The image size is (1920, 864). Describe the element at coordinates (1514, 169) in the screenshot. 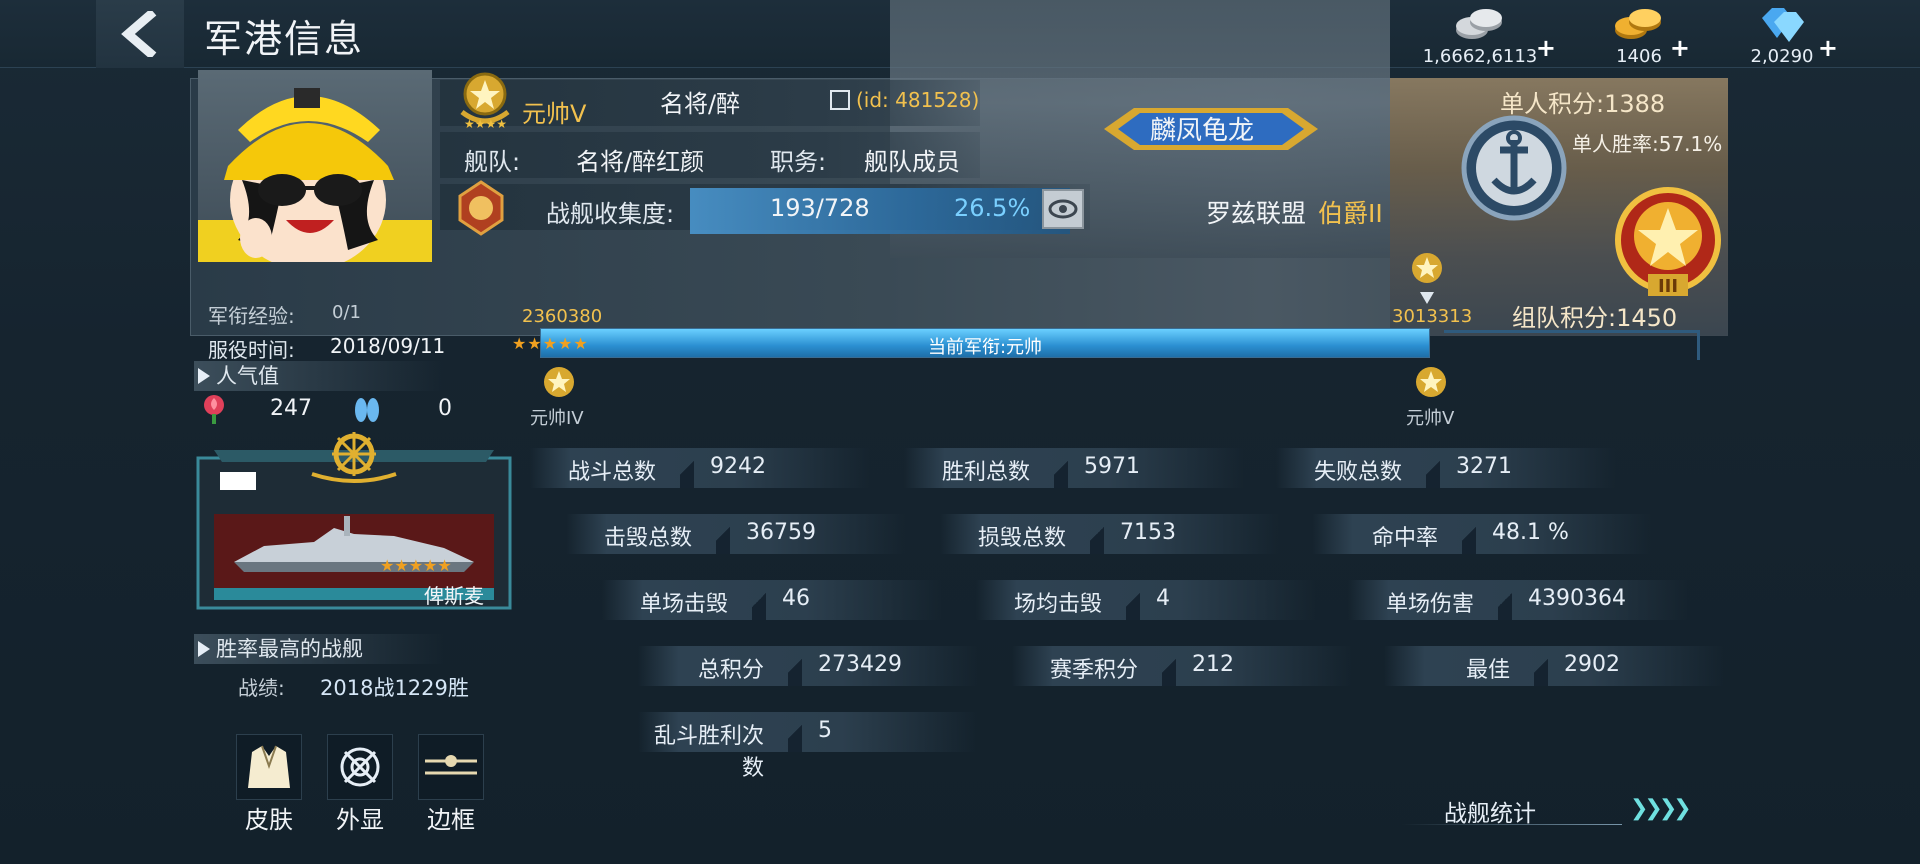

I see `anchor-medal-icon` at that location.